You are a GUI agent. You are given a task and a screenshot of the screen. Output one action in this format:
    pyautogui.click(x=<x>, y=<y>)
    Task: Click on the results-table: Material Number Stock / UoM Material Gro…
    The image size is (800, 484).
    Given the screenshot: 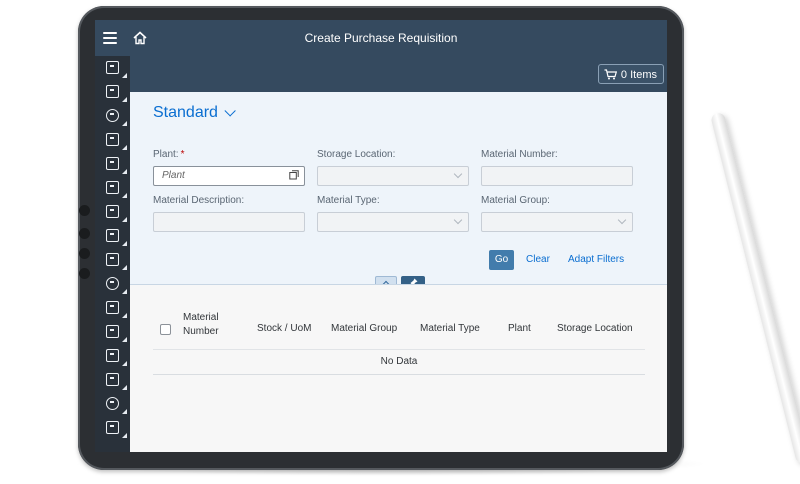 What is the action you would take?
    pyautogui.click(x=399, y=343)
    